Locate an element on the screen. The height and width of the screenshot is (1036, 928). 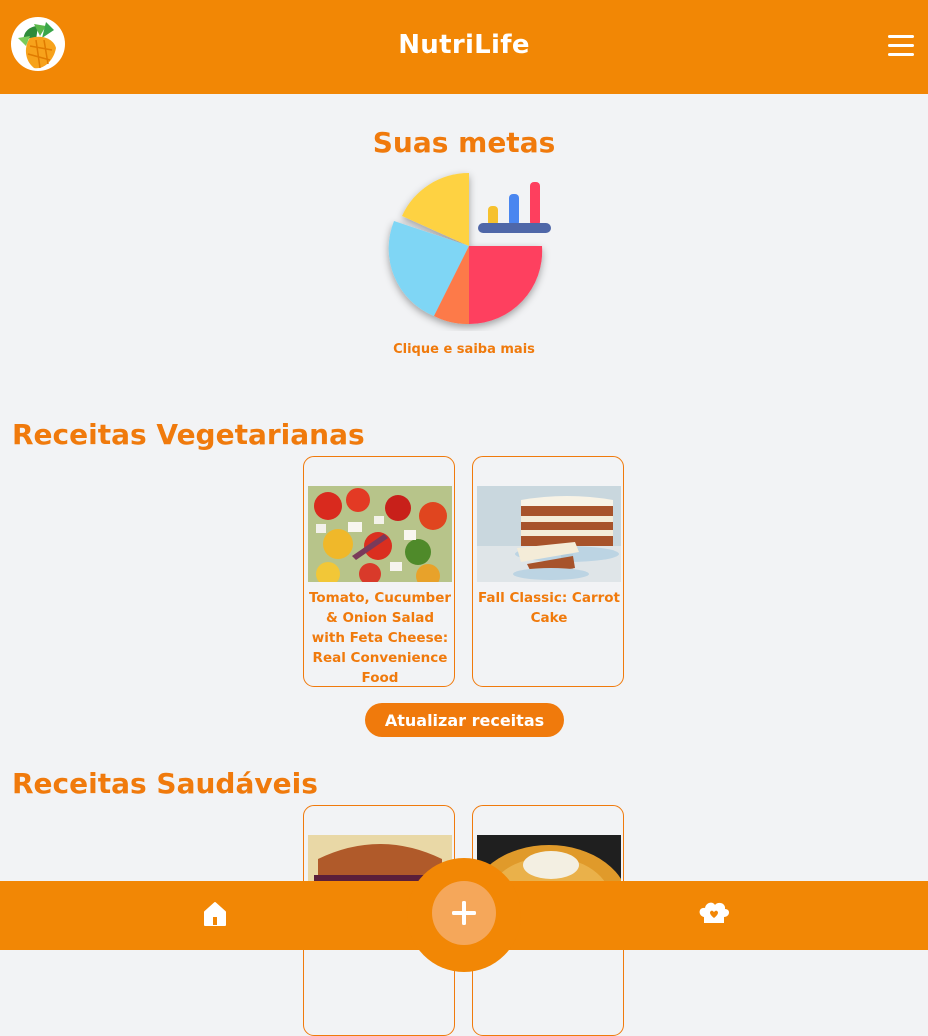
learn-more-link: Clique e saiba mais is located at coordinates (464, 349).